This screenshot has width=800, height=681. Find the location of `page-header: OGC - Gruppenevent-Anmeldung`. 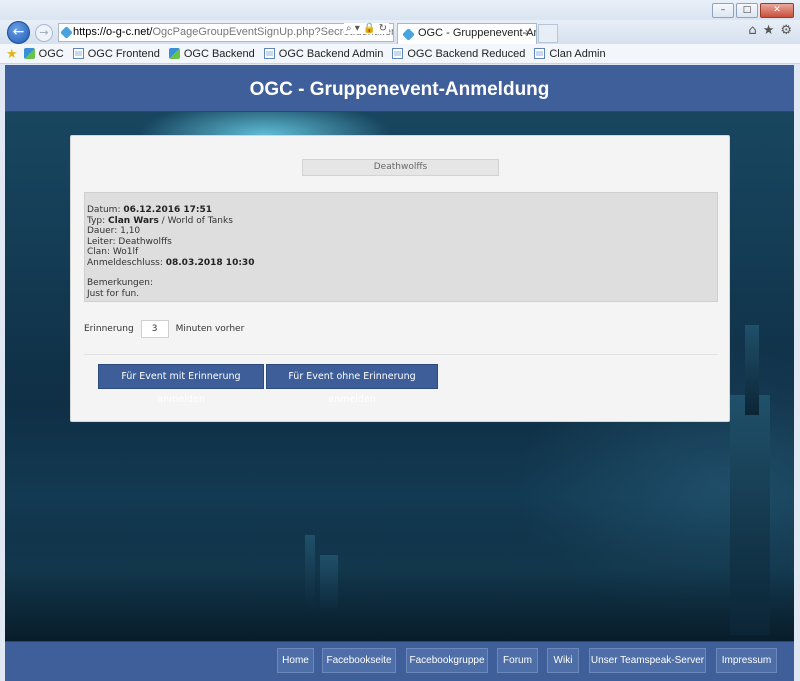

page-header: OGC - Gruppenevent-Anmeldung is located at coordinates (399, 88).